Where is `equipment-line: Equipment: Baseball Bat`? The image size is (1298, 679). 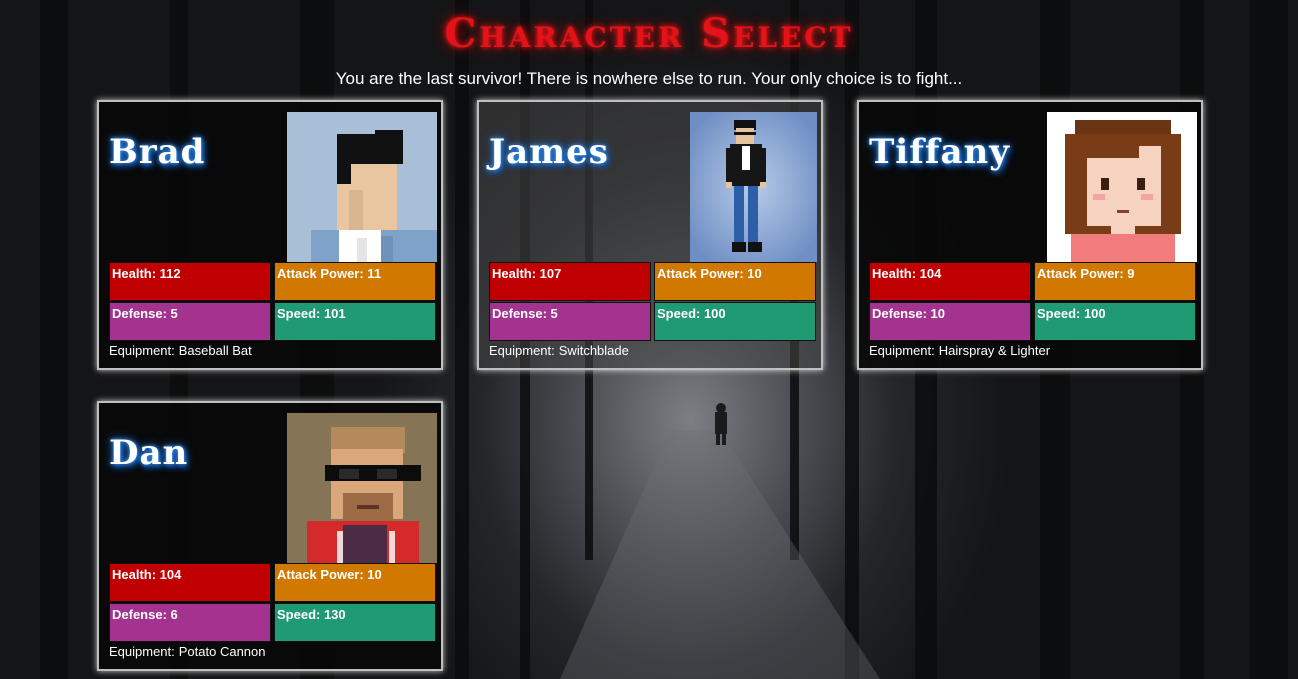
equipment-line: Equipment: Baseball Bat is located at coordinates (180, 350).